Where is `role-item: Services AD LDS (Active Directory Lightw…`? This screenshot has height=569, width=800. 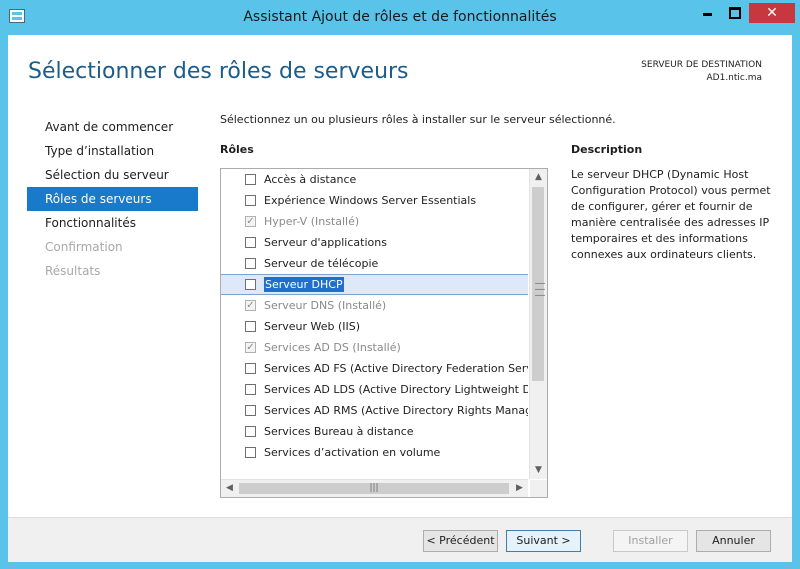
role-item: Services AD LDS (Active Directory Lightw… is located at coordinates (374, 389).